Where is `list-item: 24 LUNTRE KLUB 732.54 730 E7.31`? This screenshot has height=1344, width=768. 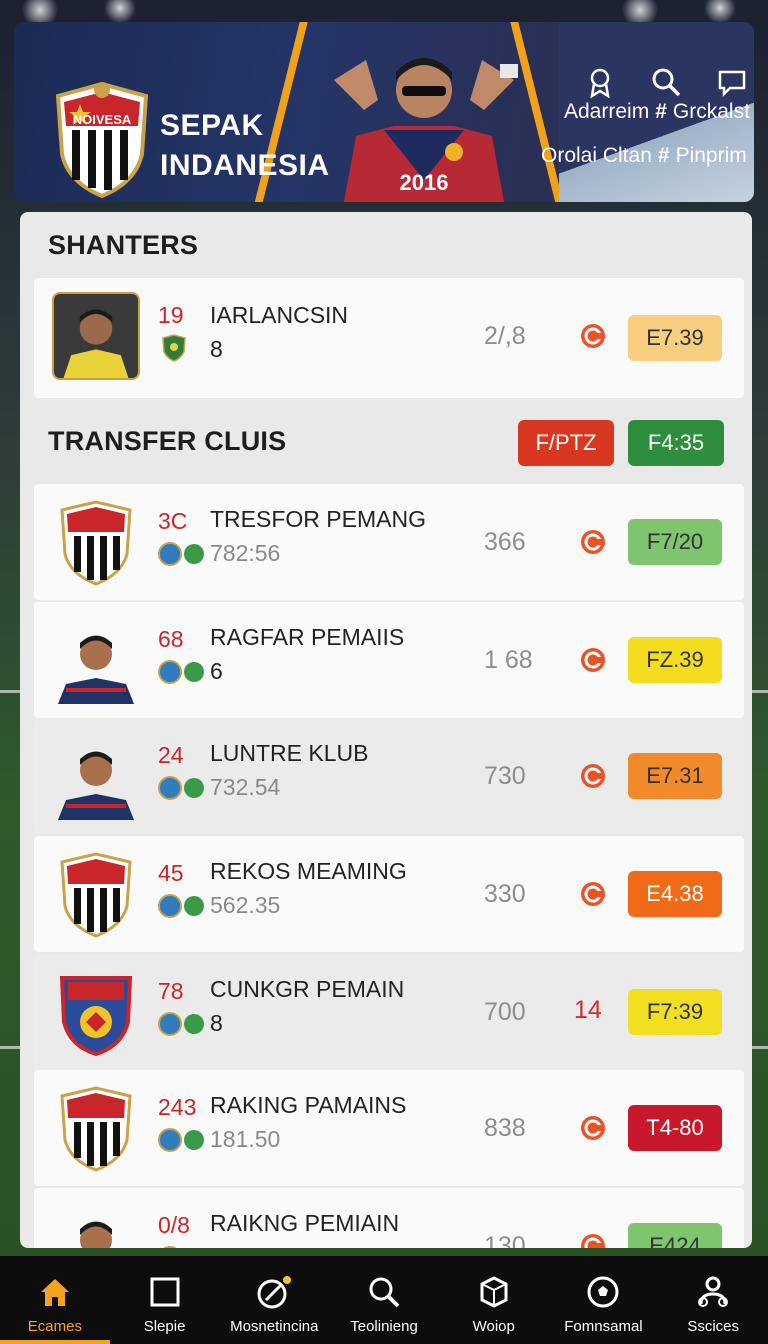
list-item: 24 LUNTRE KLUB 732.54 730 E7.31 is located at coordinates (389, 776).